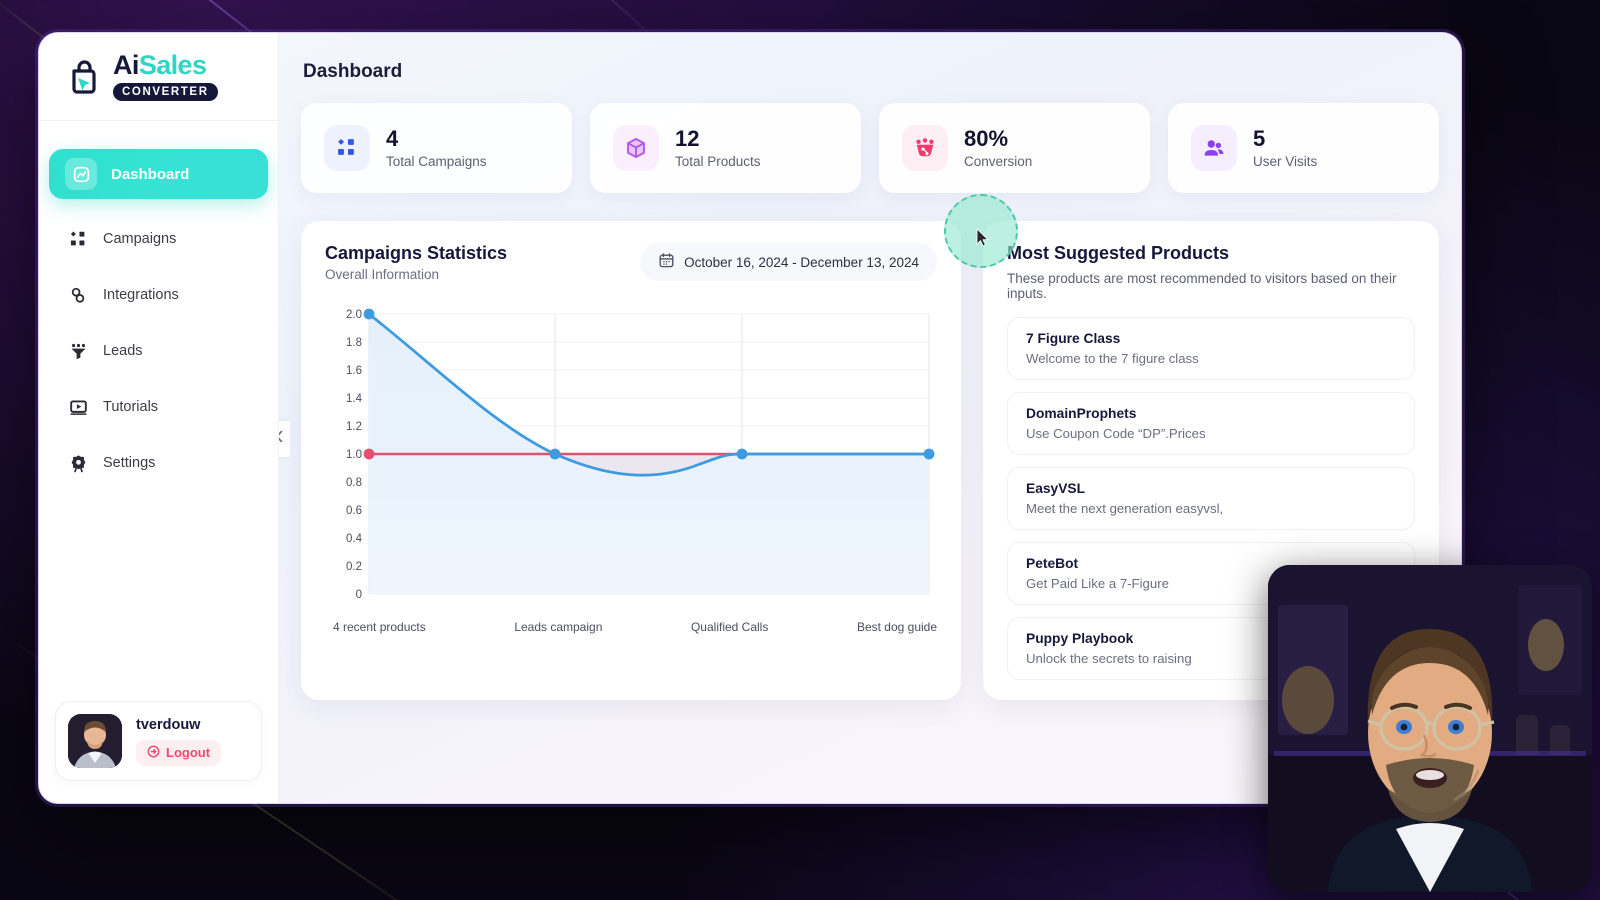 This screenshot has width=1600, height=900. What do you see at coordinates (354, 371) in the screenshot?
I see `svg-text: 1.6` at bounding box center [354, 371].